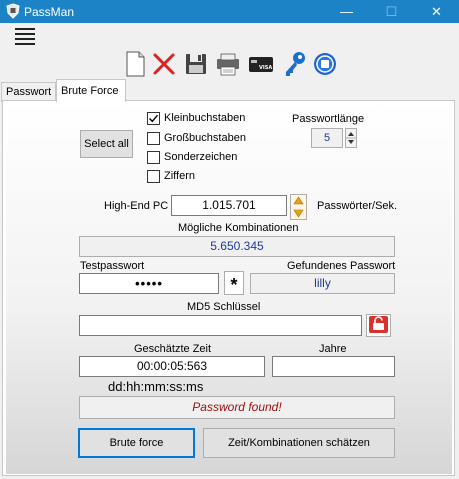 This screenshot has height=479, width=459. Describe the element at coordinates (333, 349) in the screenshot. I see `years-label: Jahre` at that location.